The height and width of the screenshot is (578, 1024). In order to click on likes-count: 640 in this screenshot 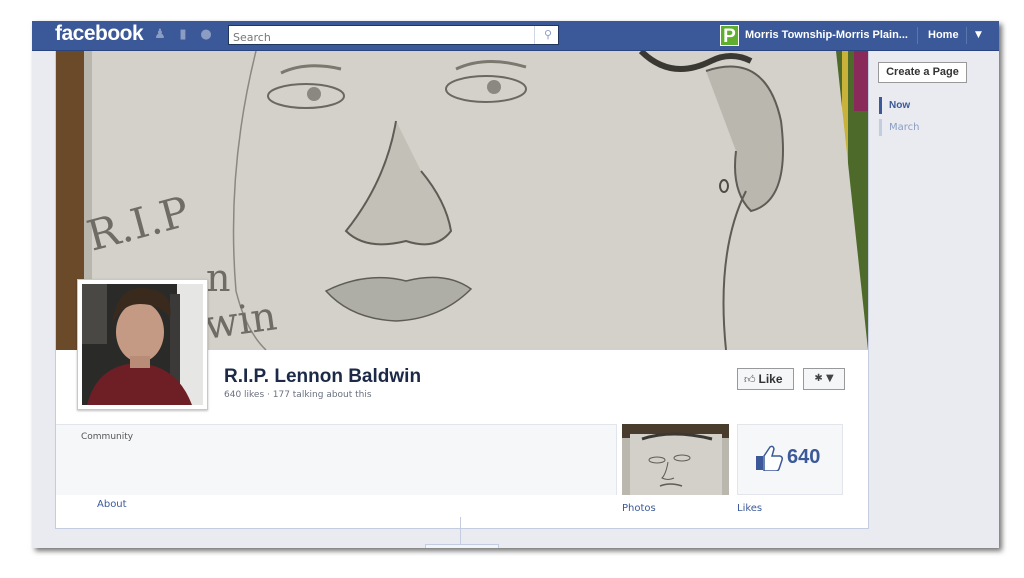, I will do `click(804, 457)`.